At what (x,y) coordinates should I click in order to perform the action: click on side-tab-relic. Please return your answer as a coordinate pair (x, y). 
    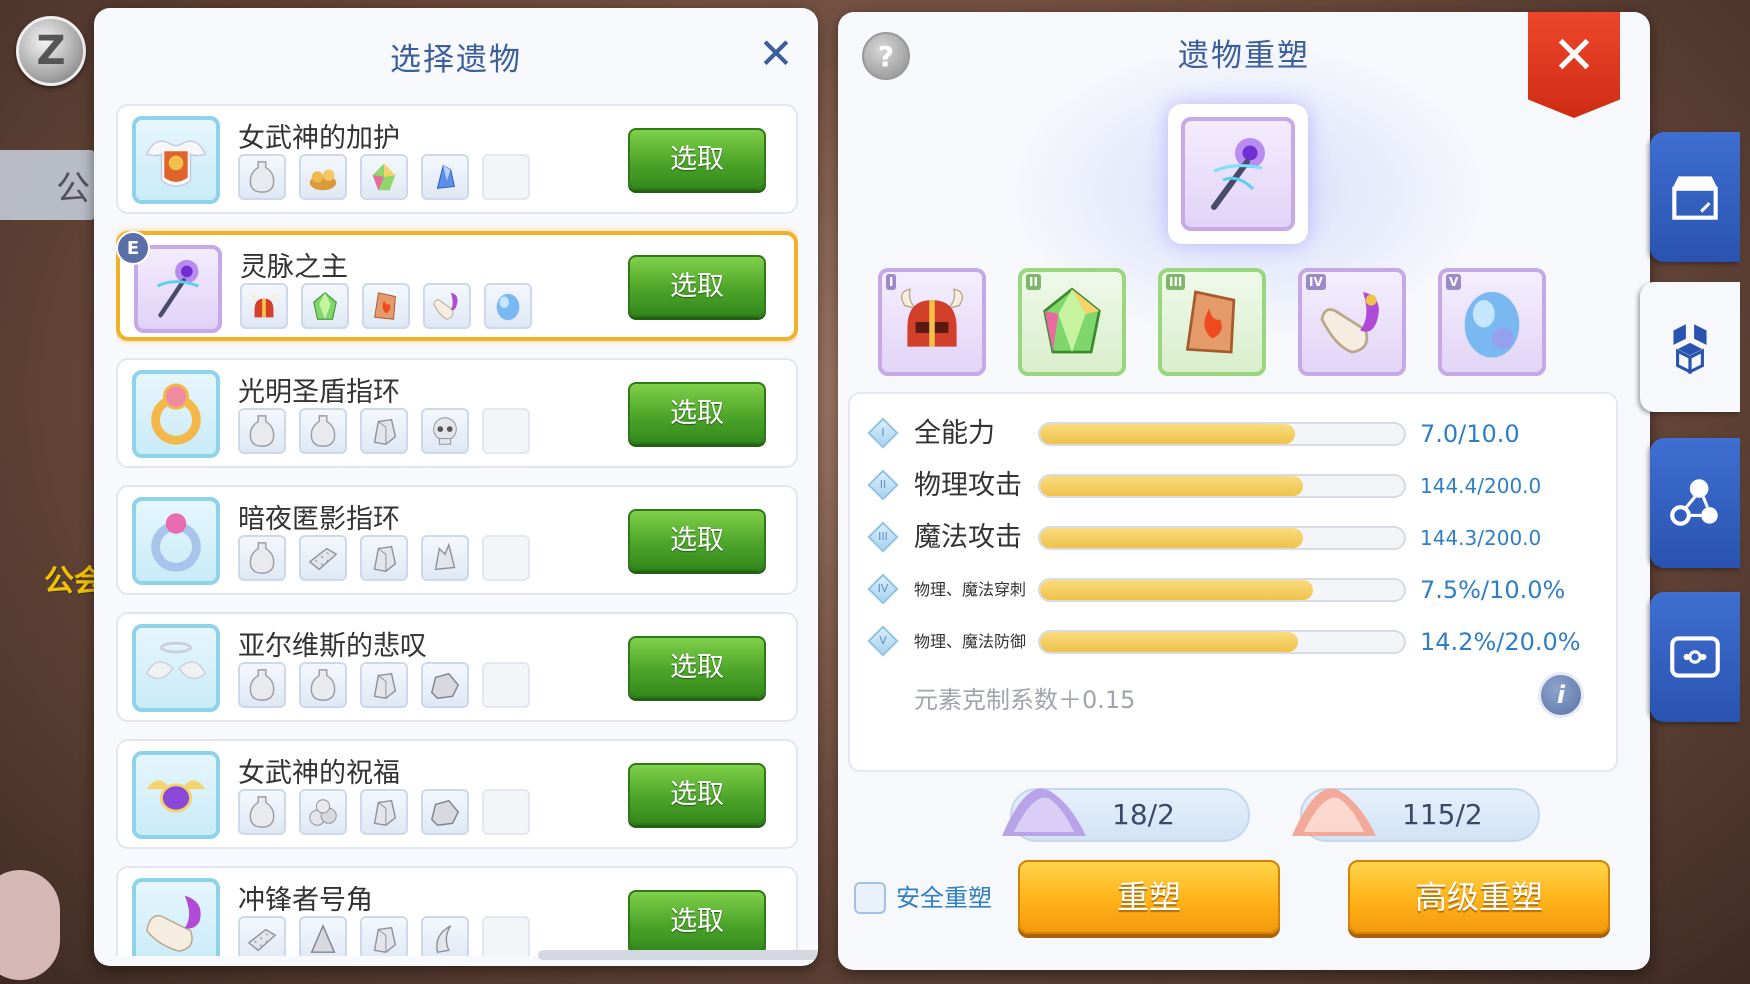
    Looking at the image, I should click on (1690, 347).